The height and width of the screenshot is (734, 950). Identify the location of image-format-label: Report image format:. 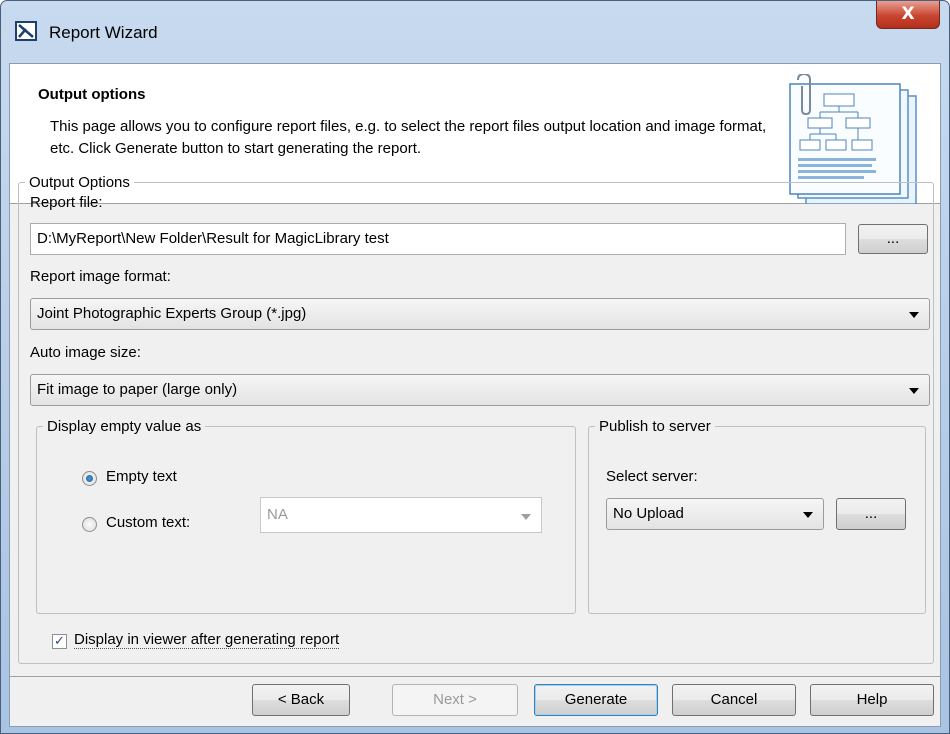
(100, 276).